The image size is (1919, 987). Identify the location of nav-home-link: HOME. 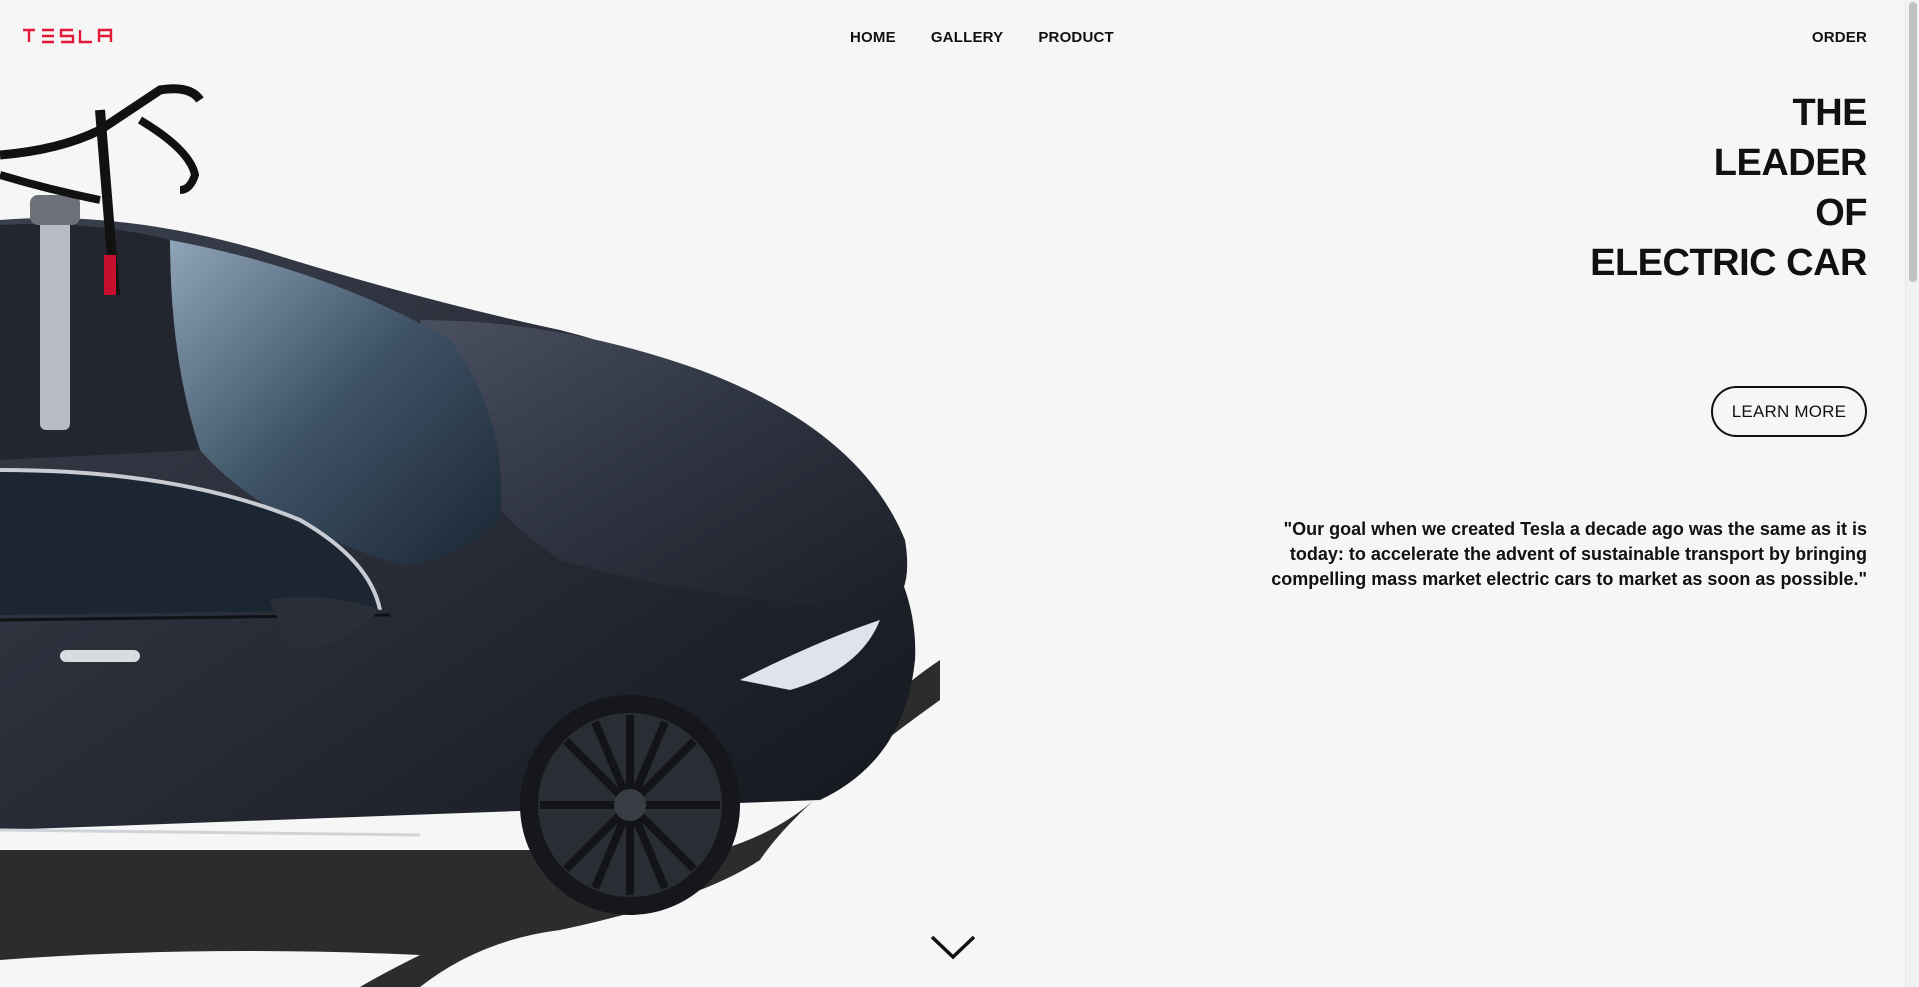
(873, 37).